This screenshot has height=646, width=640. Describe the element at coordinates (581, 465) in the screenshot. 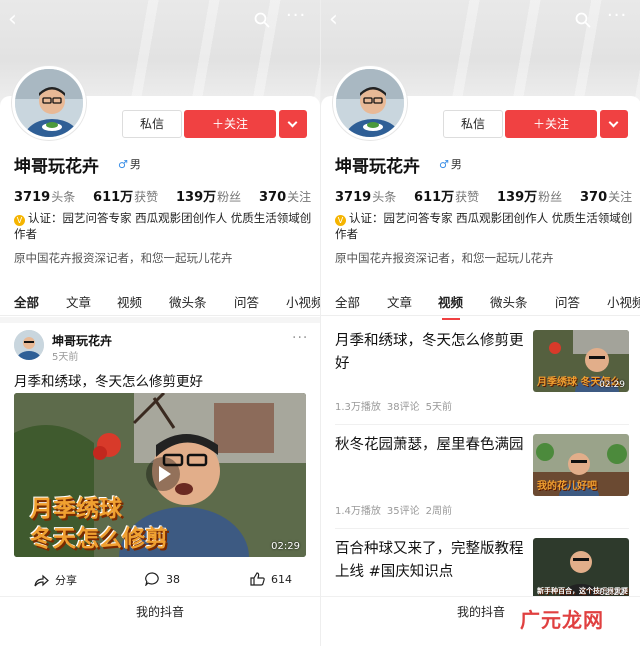

I see `video-thumbnail: 我的花儿好吧` at that location.